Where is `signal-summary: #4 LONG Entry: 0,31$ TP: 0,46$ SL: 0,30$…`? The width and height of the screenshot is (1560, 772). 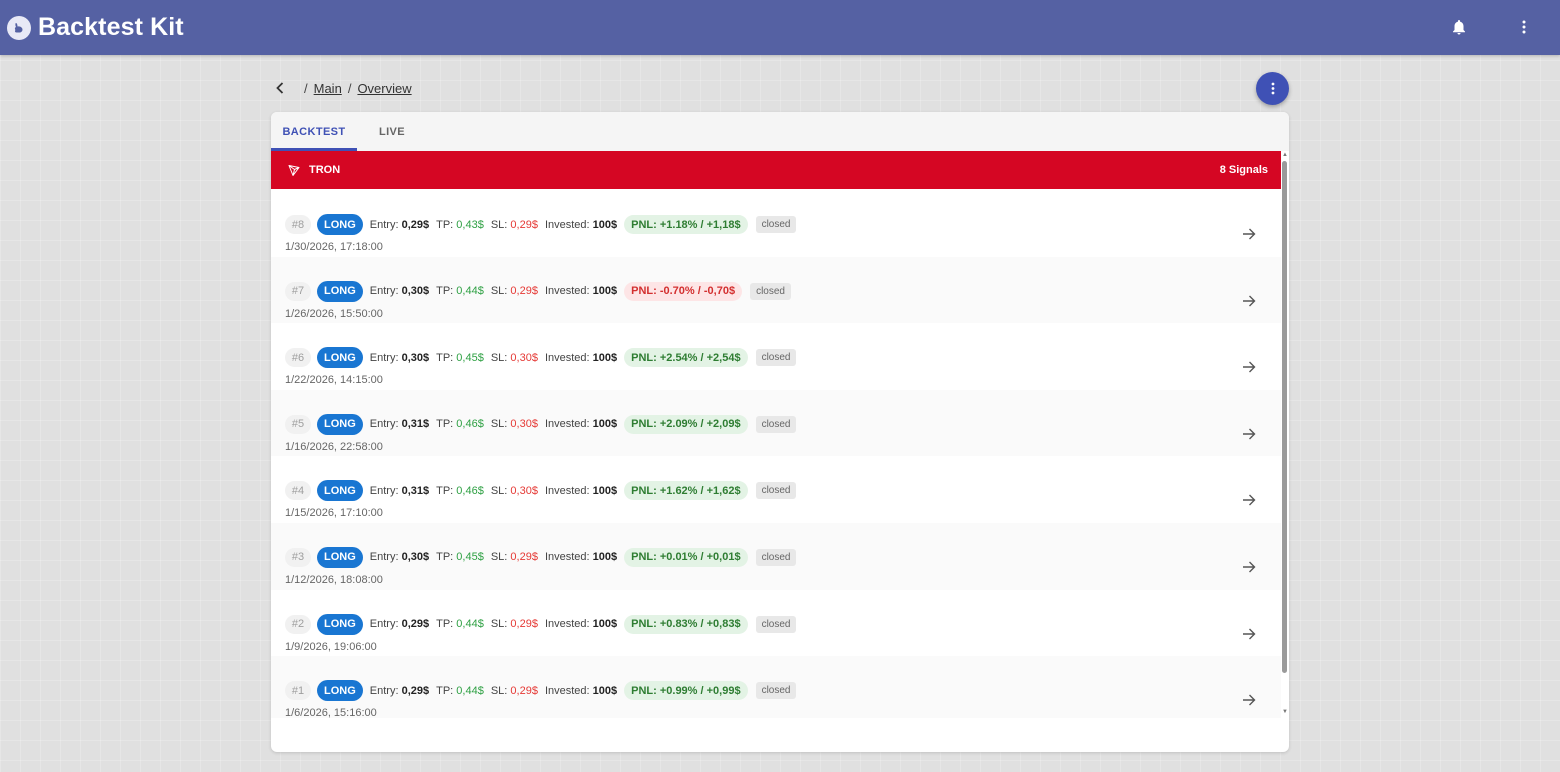
signal-summary: #4 LONG Entry: 0,31$ TP: 0,46$ SL: 0,30$… is located at coordinates (541, 491).